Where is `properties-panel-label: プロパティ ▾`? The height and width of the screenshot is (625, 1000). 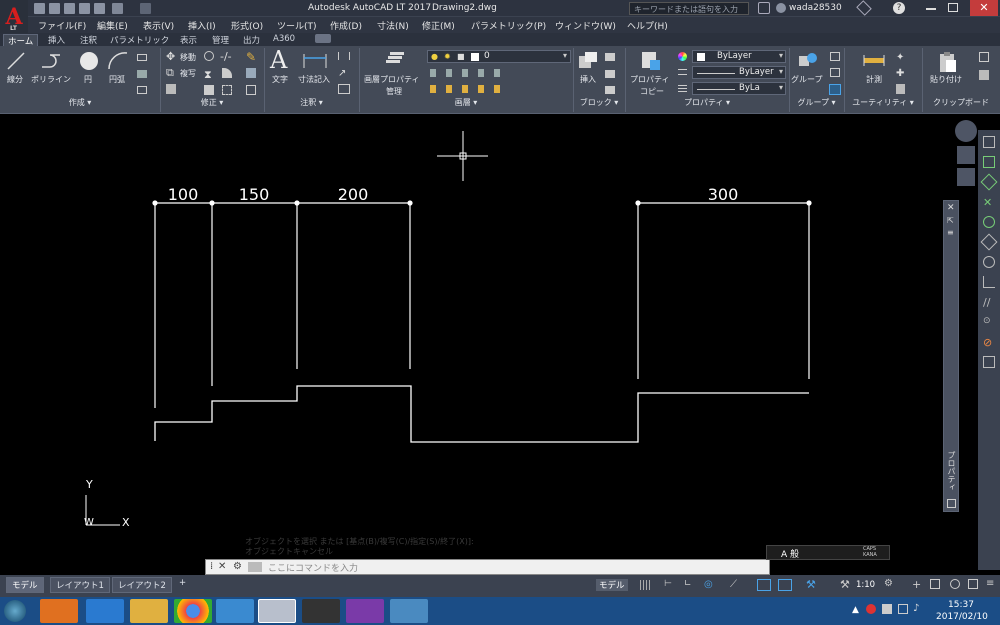
properties-panel-label: プロパティ ▾ is located at coordinates (707, 104).